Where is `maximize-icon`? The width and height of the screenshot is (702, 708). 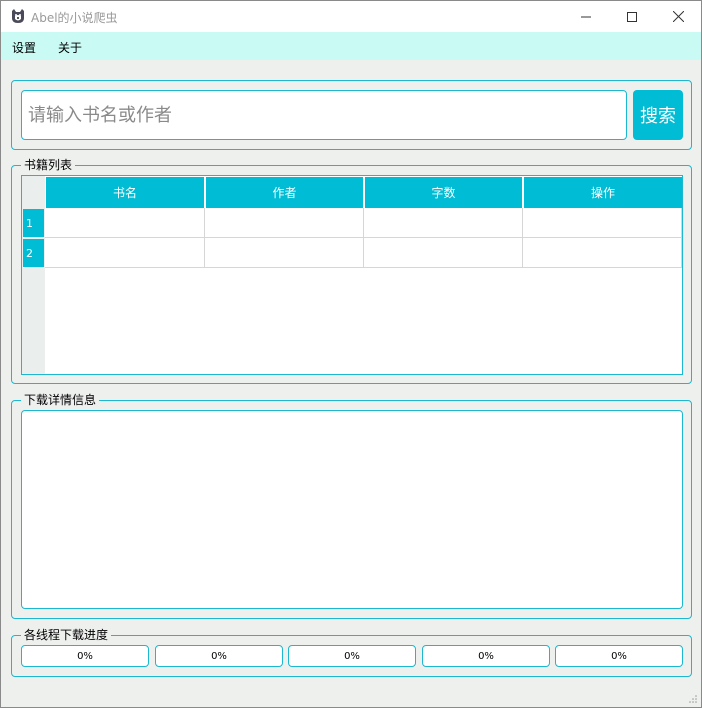
maximize-icon is located at coordinates (632, 16).